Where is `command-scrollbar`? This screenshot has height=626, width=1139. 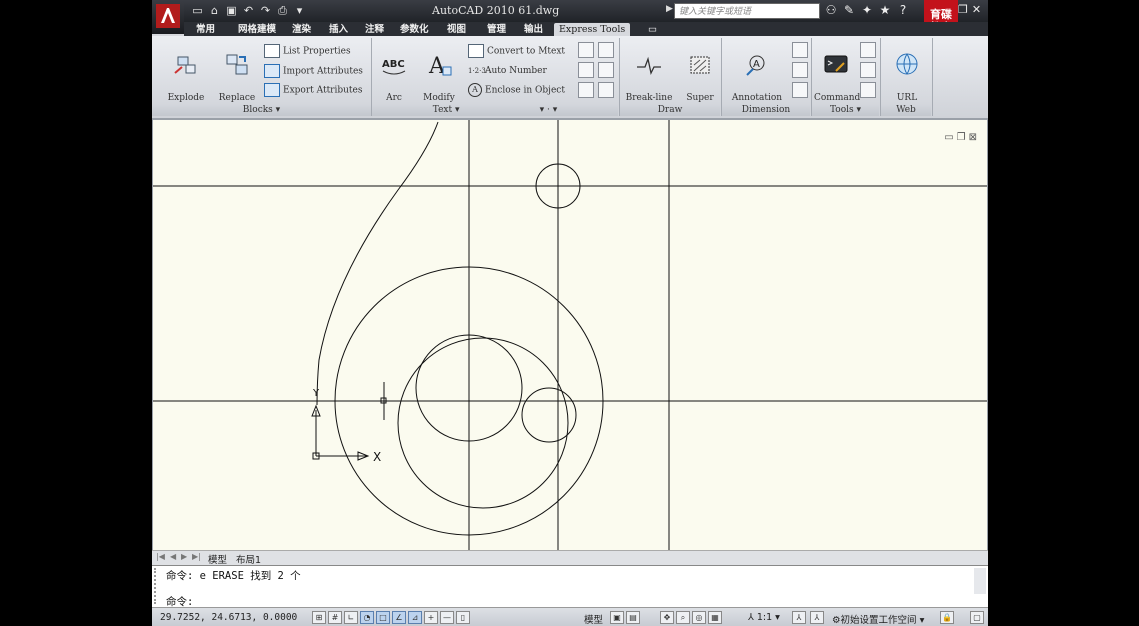 command-scrollbar is located at coordinates (980, 581).